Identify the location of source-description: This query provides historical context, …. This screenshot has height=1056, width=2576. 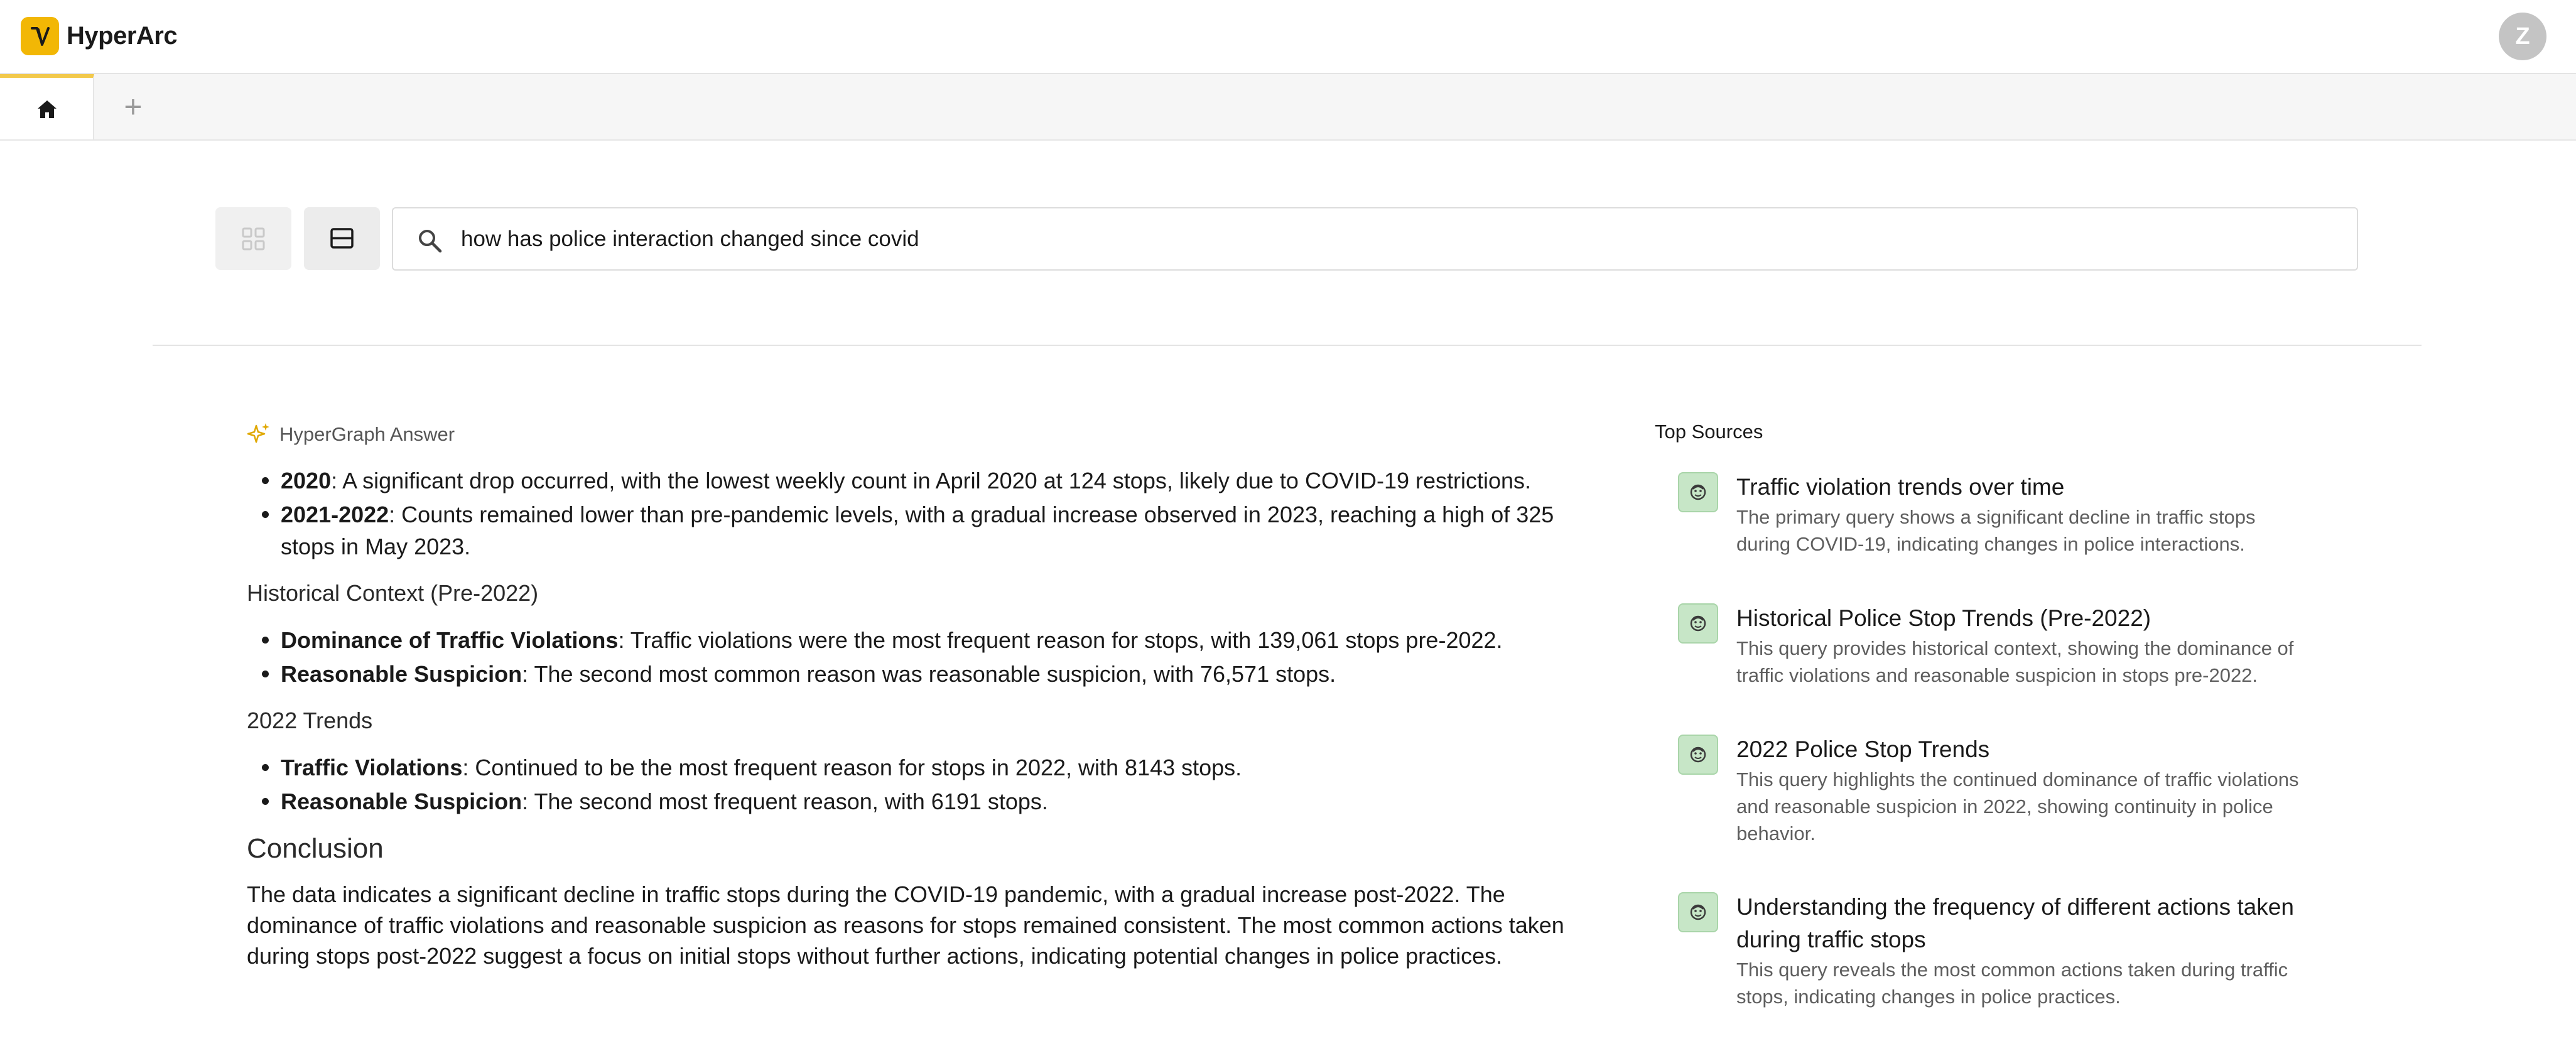
(2015, 661).